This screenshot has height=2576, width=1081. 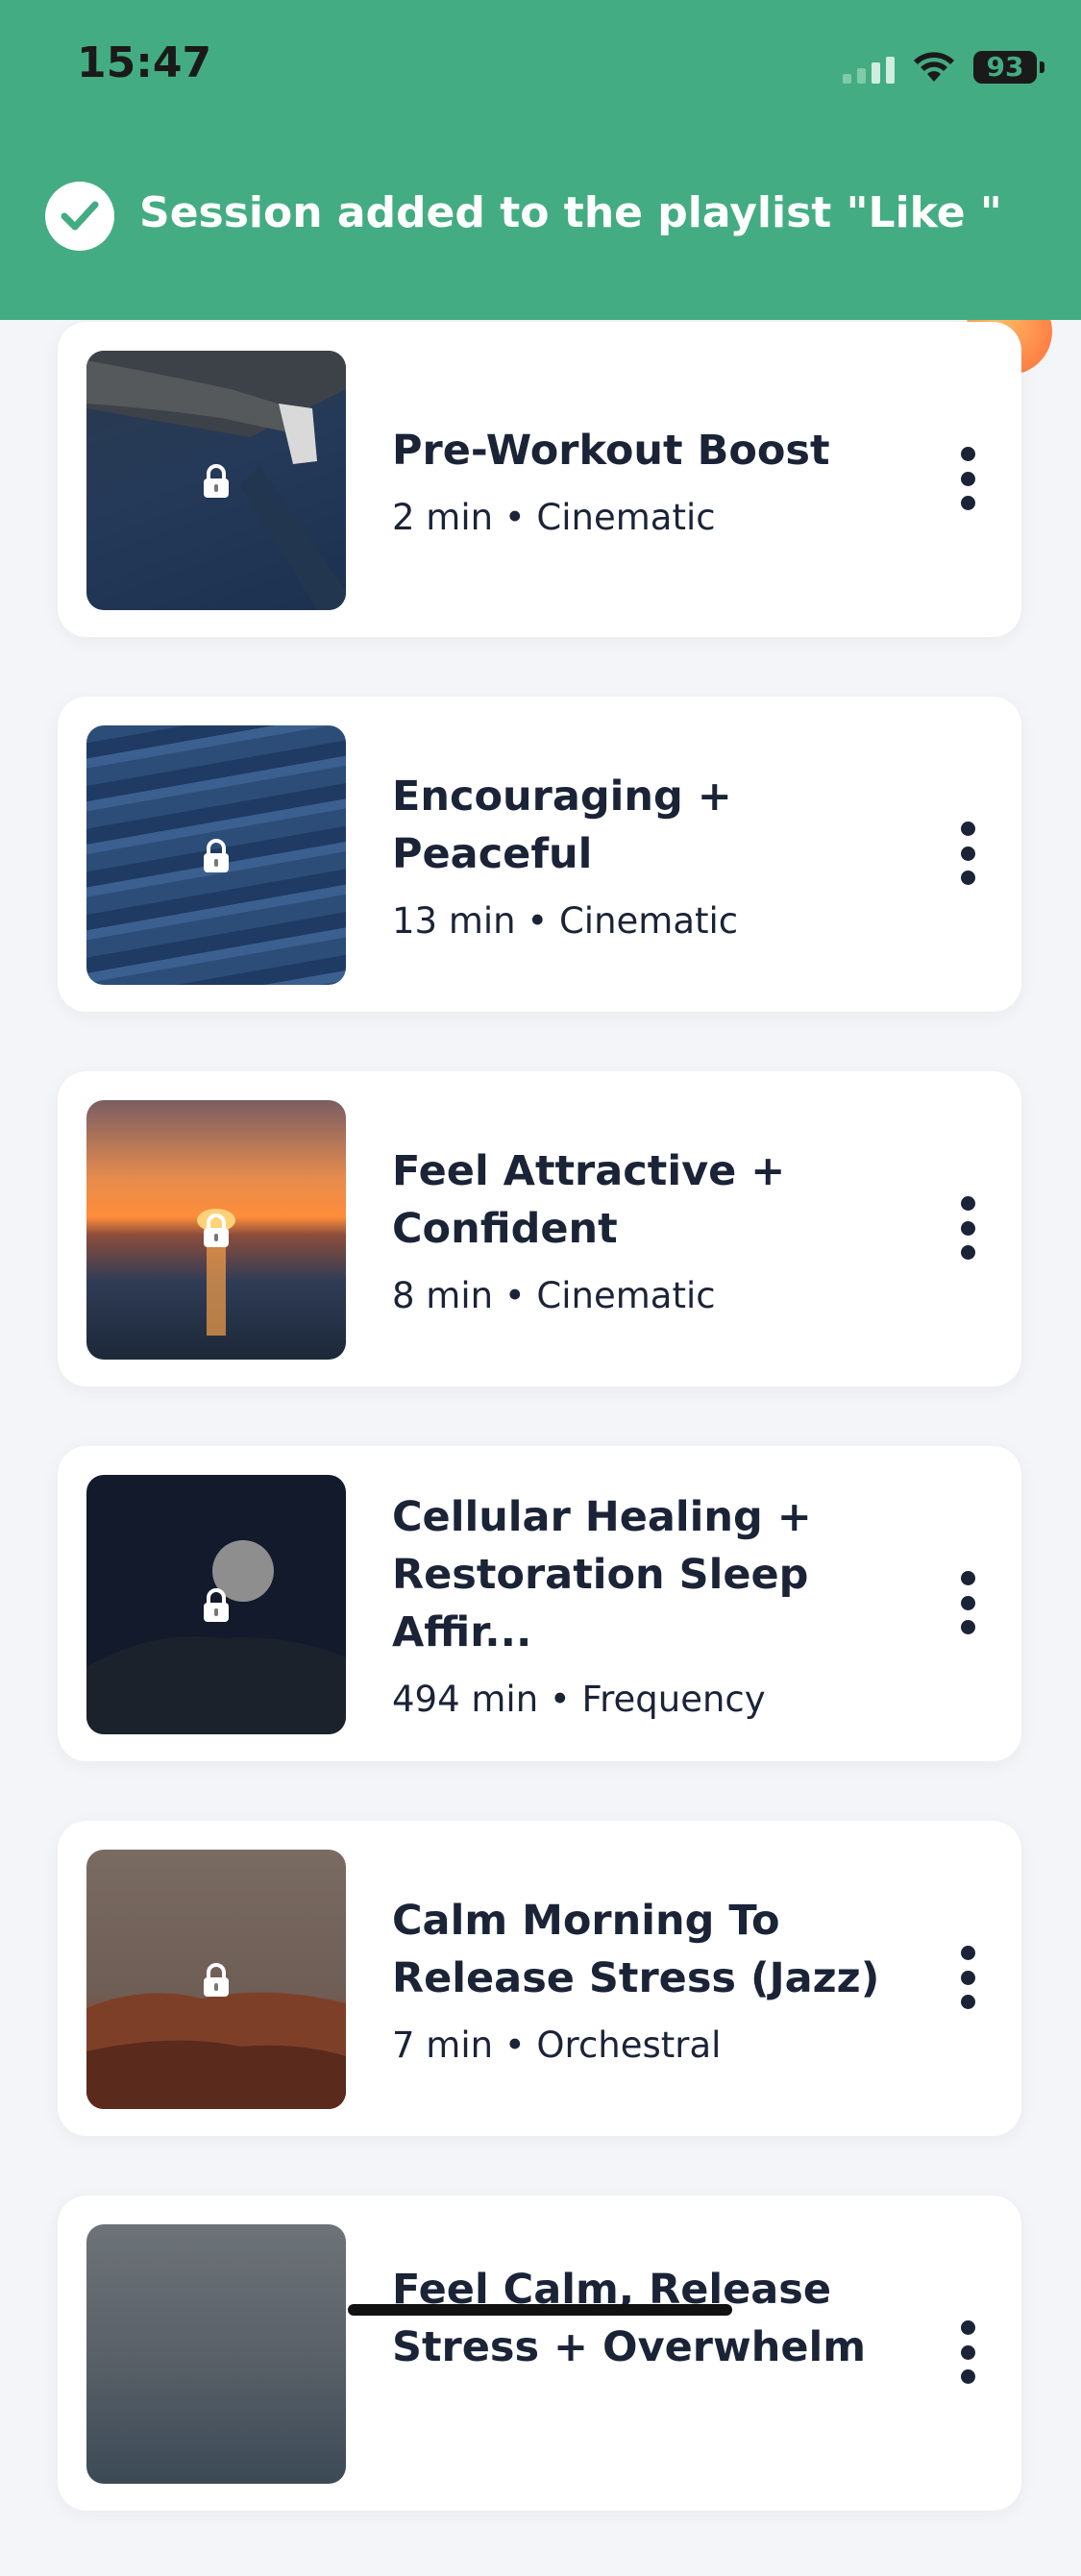 I want to click on session-meta: 2 min • Cinematic, so click(x=554, y=517).